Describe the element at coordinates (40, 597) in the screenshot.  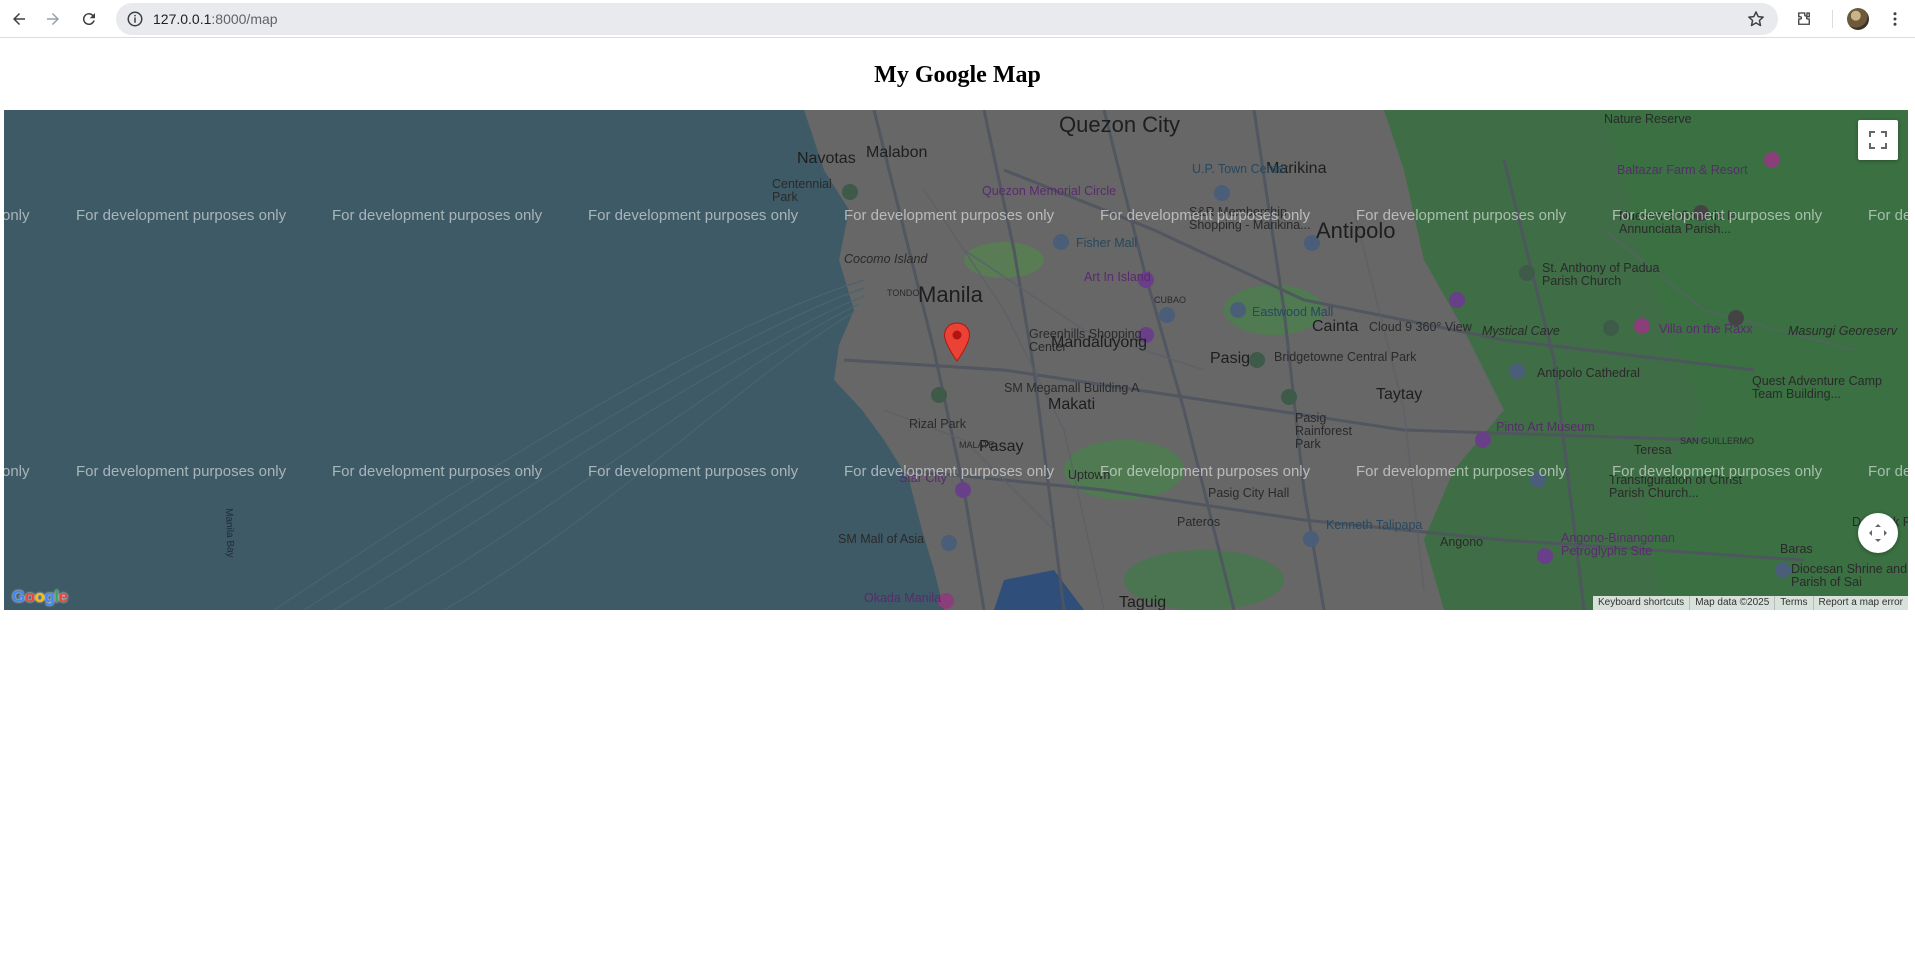
I see `google-logo: Google` at that location.